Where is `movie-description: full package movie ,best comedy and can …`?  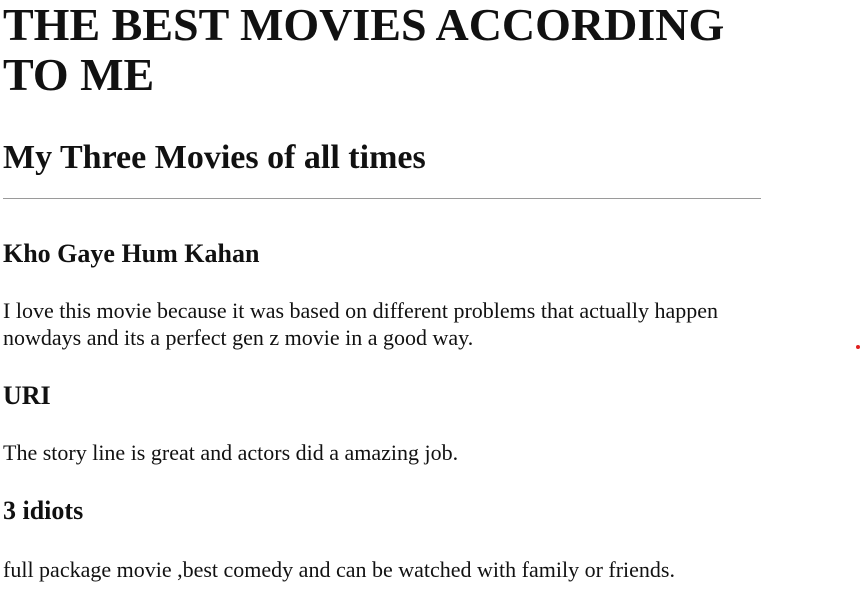
movie-description: full package movie ,best comedy and can … is located at coordinates (339, 569).